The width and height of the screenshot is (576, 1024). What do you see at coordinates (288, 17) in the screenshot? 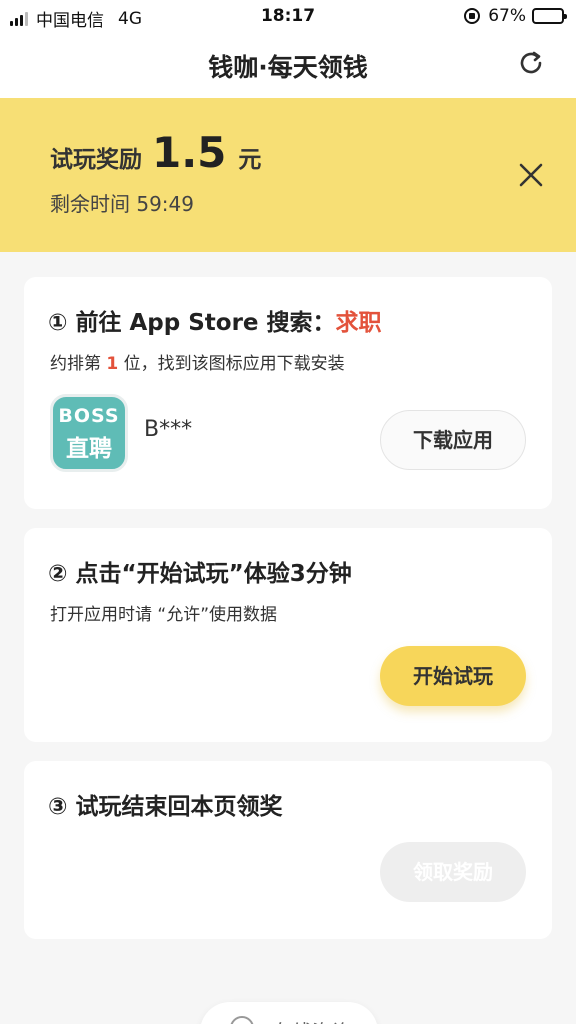
I see `status-bar: 中国电信 4G 18:17 67%` at bounding box center [288, 17].